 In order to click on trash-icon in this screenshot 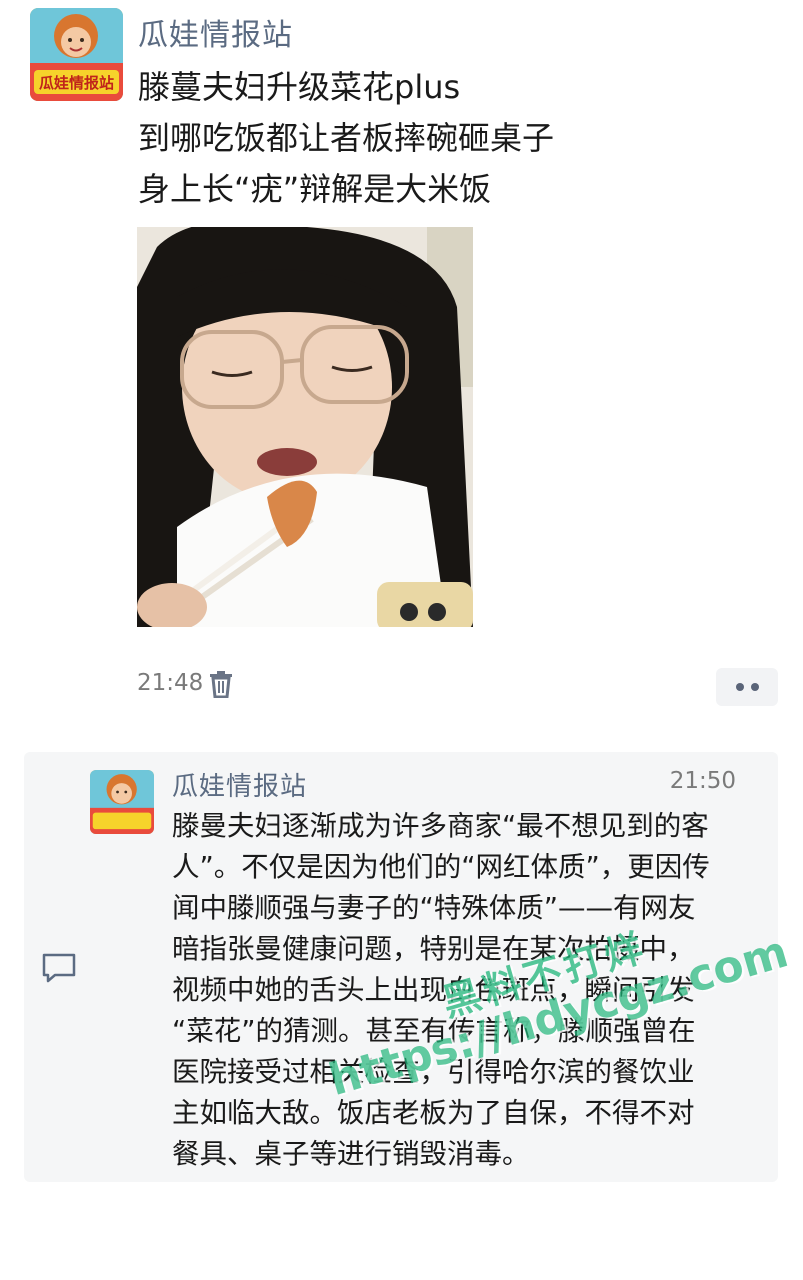, I will do `click(221, 684)`.